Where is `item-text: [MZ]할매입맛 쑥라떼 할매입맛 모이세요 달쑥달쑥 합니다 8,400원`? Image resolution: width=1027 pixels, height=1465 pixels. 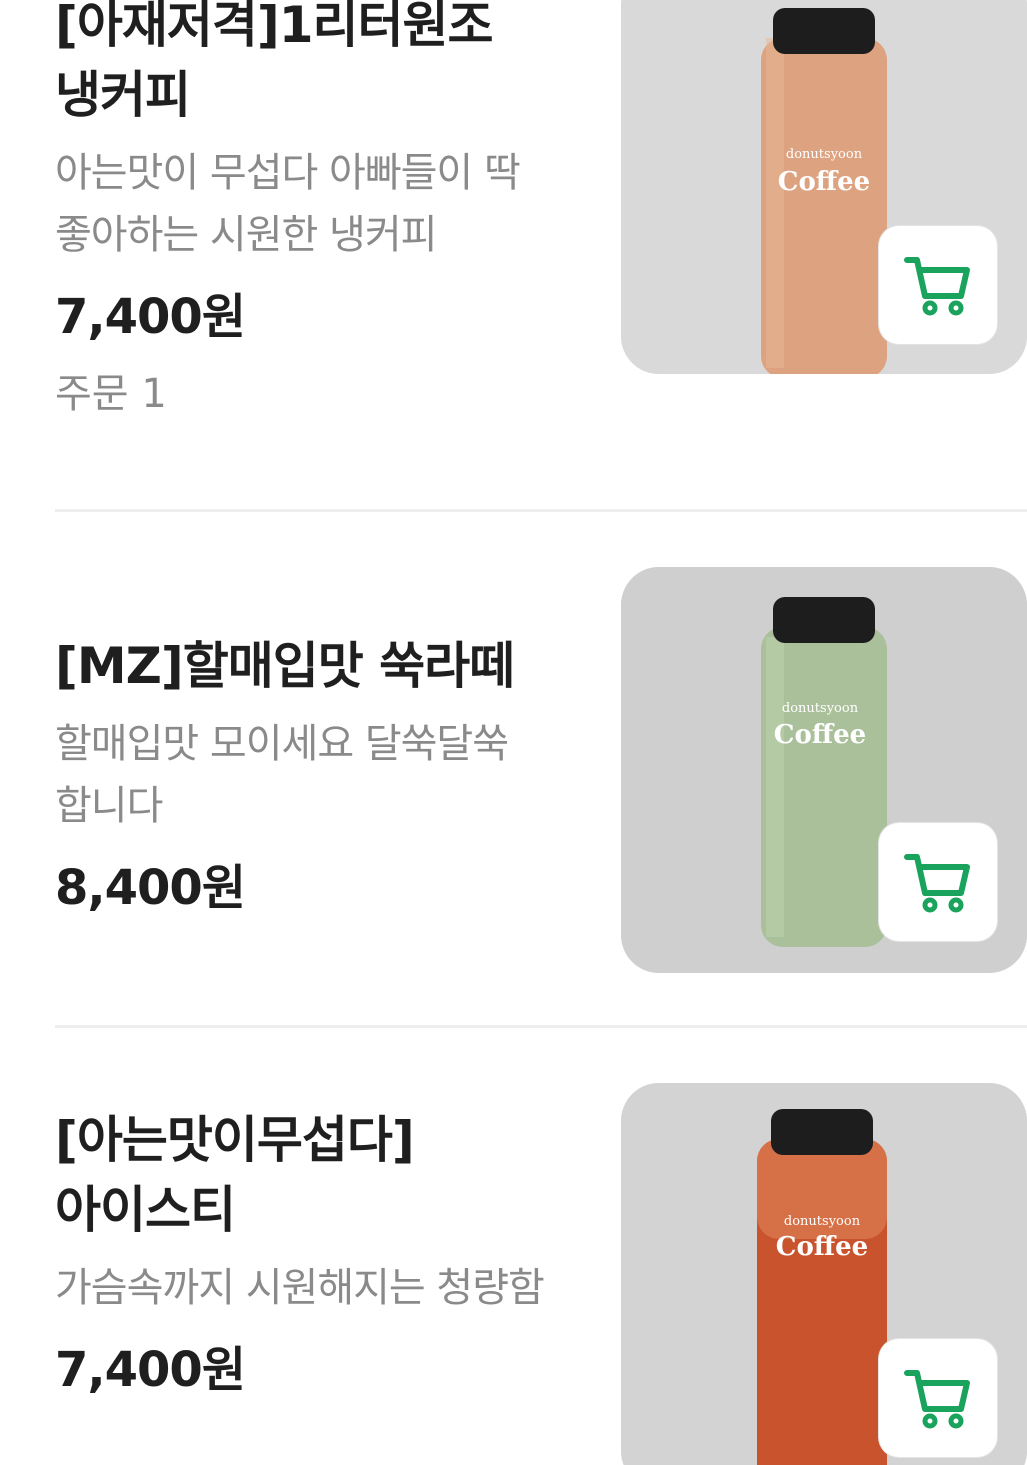
item-text: [MZ]할매입맛 쑥라떼 할매입맛 모이세요 달쑥달쑥 합니다 8,400원 is located at coordinates (305, 776).